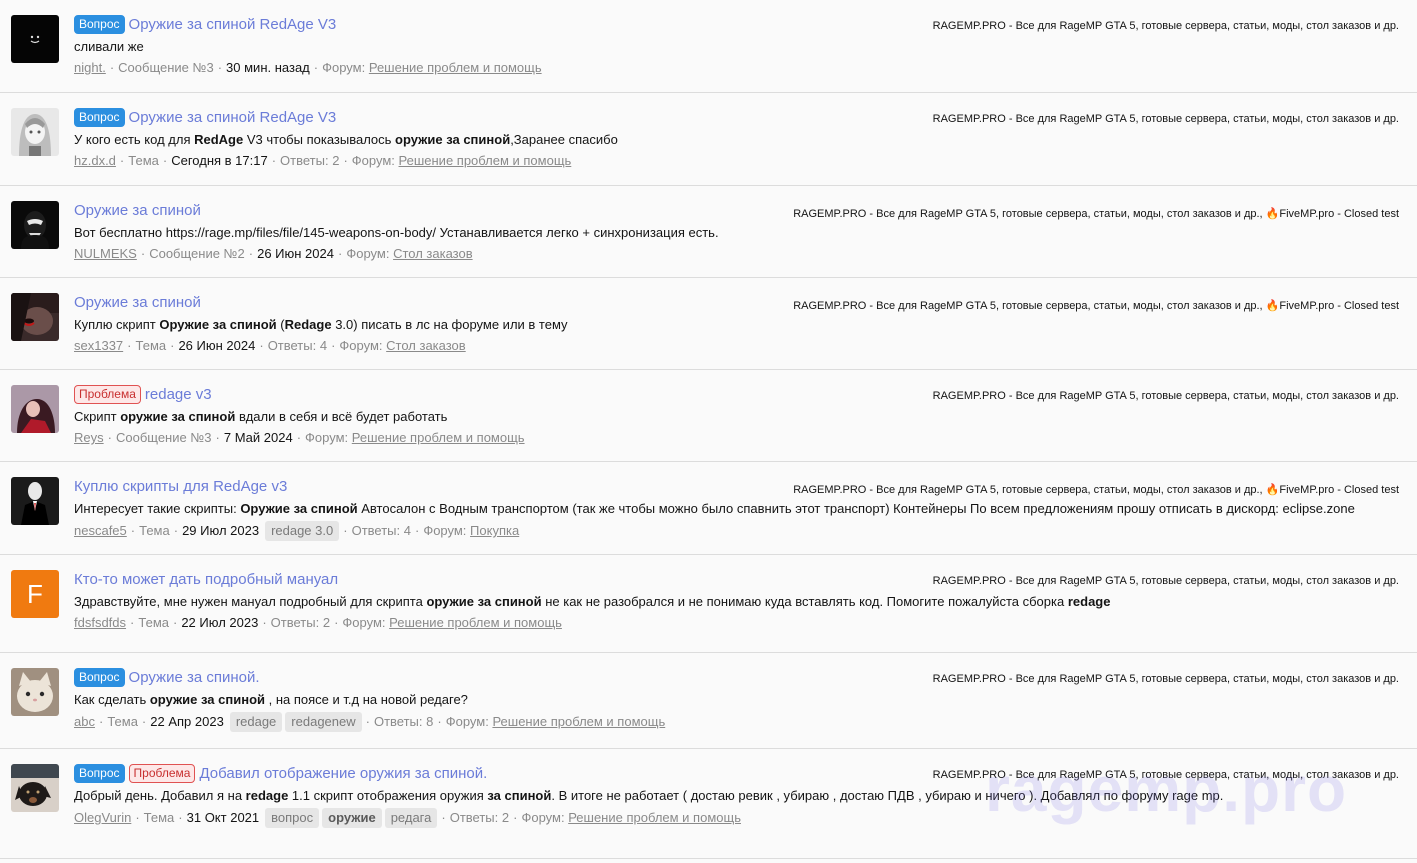 The height and width of the screenshot is (863, 1417). Describe the element at coordinates (323, 722) in the screenshot. I see `tag-chip: redagenew` at that location.